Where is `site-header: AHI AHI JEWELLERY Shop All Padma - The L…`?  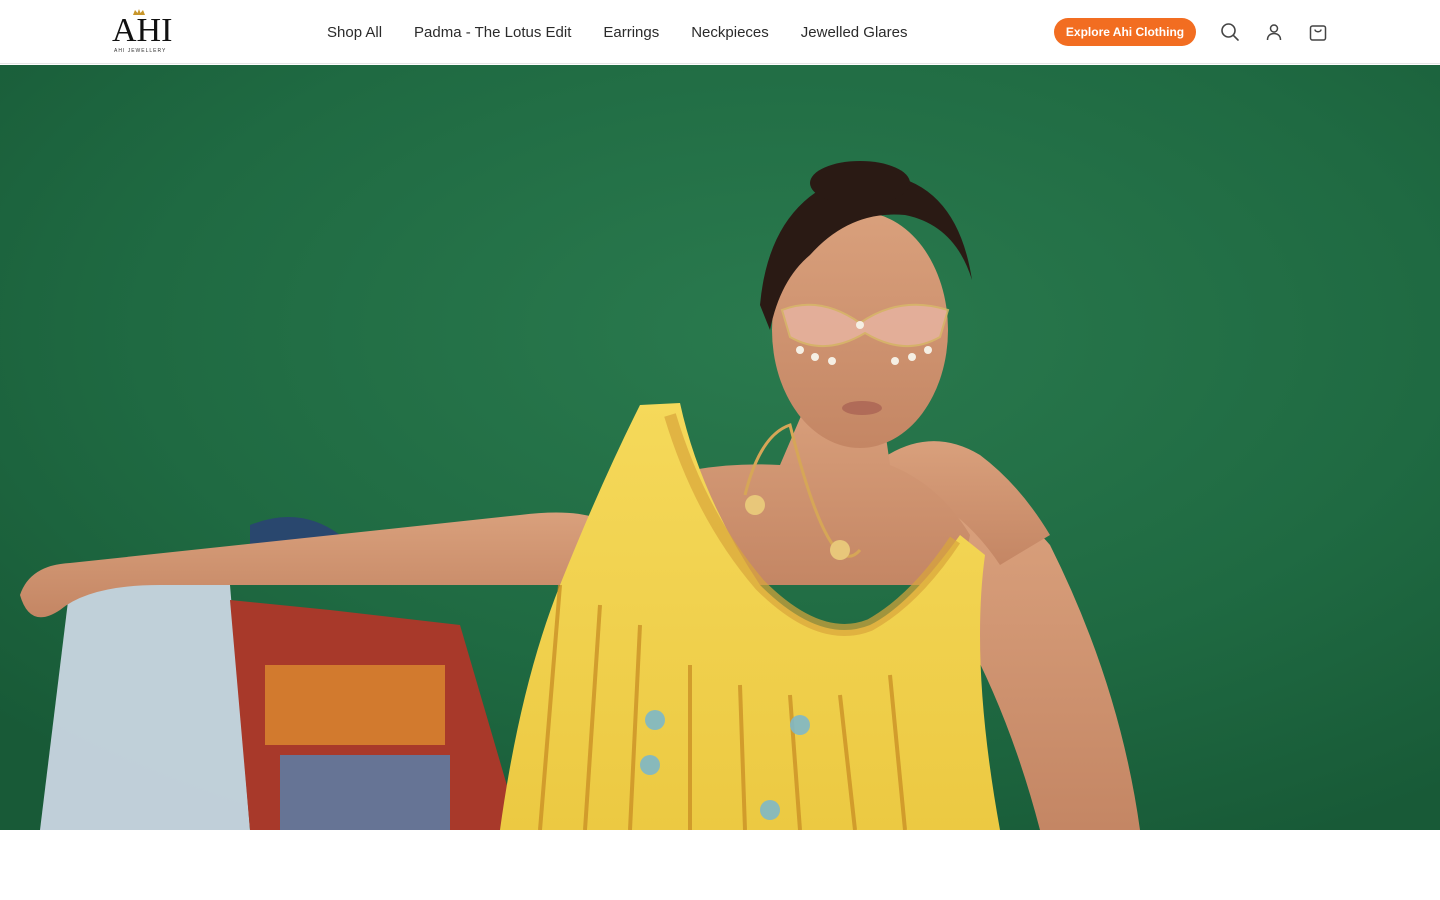 site-header: AHI AHI JEWELLERY Shop All Padma - The L… is located at coordinates (720, 32).